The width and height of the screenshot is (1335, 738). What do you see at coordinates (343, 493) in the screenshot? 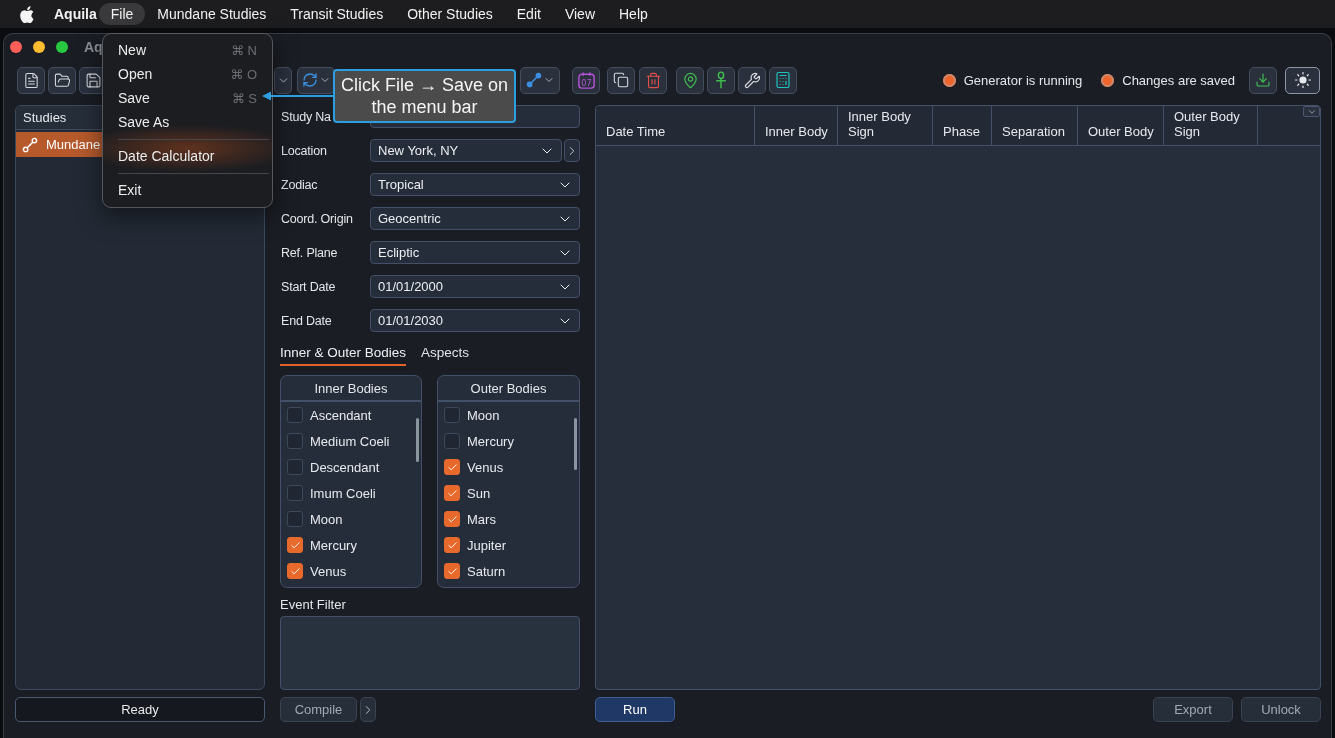
I see `checkbox-label: Imum Coeli` at bounding box center [343, 493].